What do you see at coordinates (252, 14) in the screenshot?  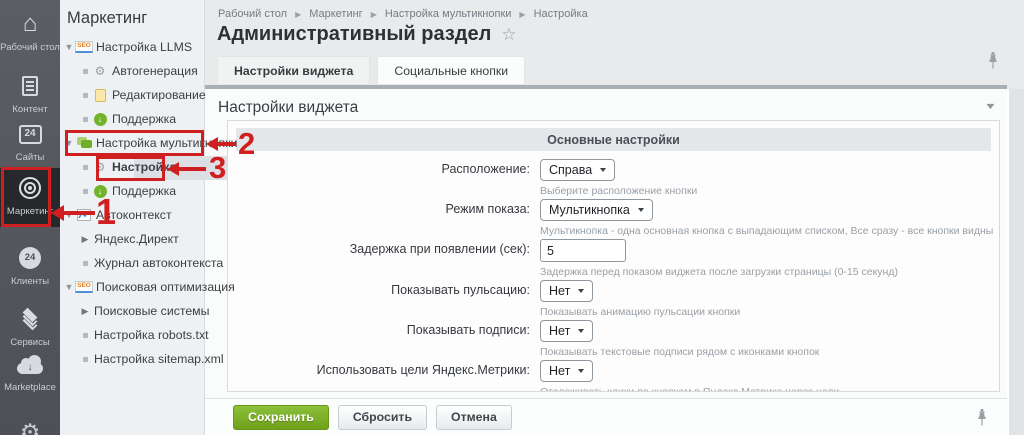 I see `breadcrumb-item: Рабочий стол` at bounding box center [252, 14].